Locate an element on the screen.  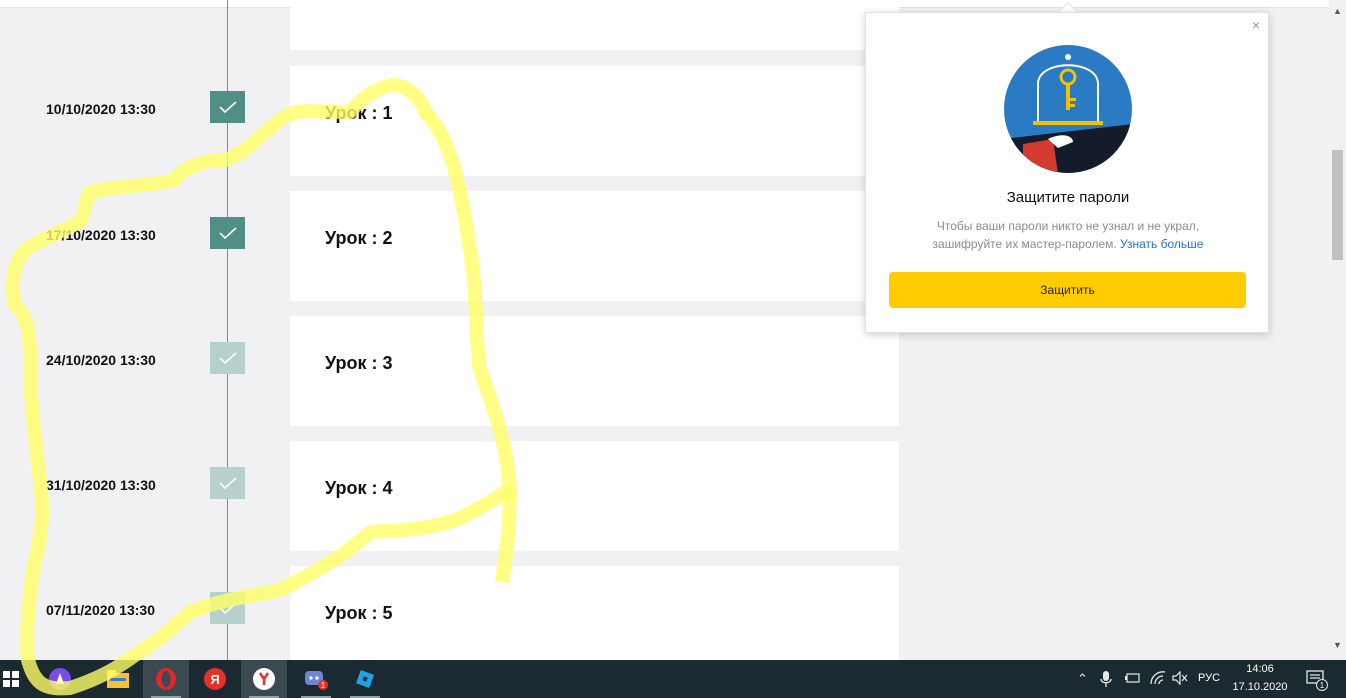
yandex-browser-icon is located at coordinates (264, 679).